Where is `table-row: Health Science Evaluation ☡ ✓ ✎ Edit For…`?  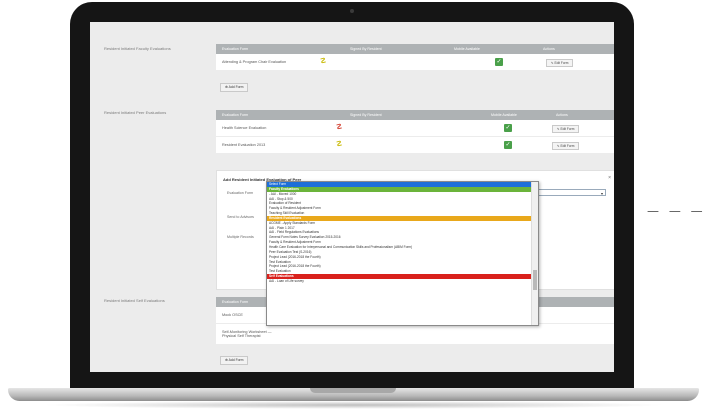 table-row: Health Science Evaluation ☡ ✓ ✎ Edit For… is located at coordinates (415, 128).